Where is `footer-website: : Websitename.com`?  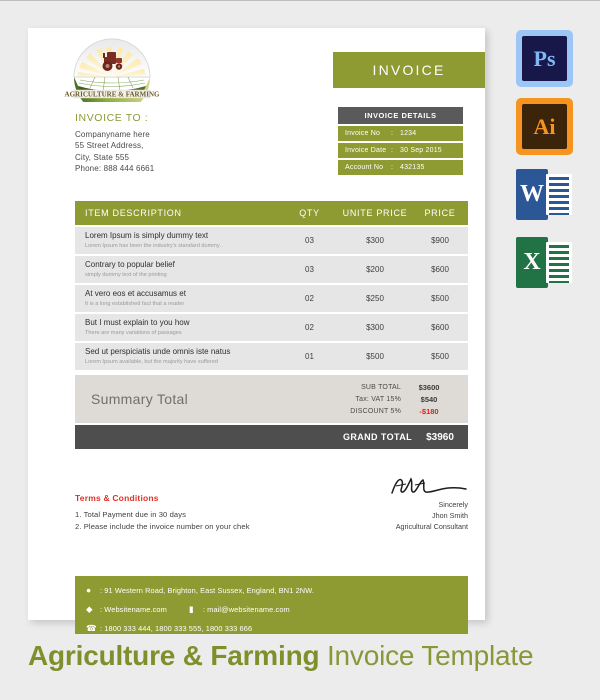
footer-website: : Websitename.com is located at coordinates (133, 609).